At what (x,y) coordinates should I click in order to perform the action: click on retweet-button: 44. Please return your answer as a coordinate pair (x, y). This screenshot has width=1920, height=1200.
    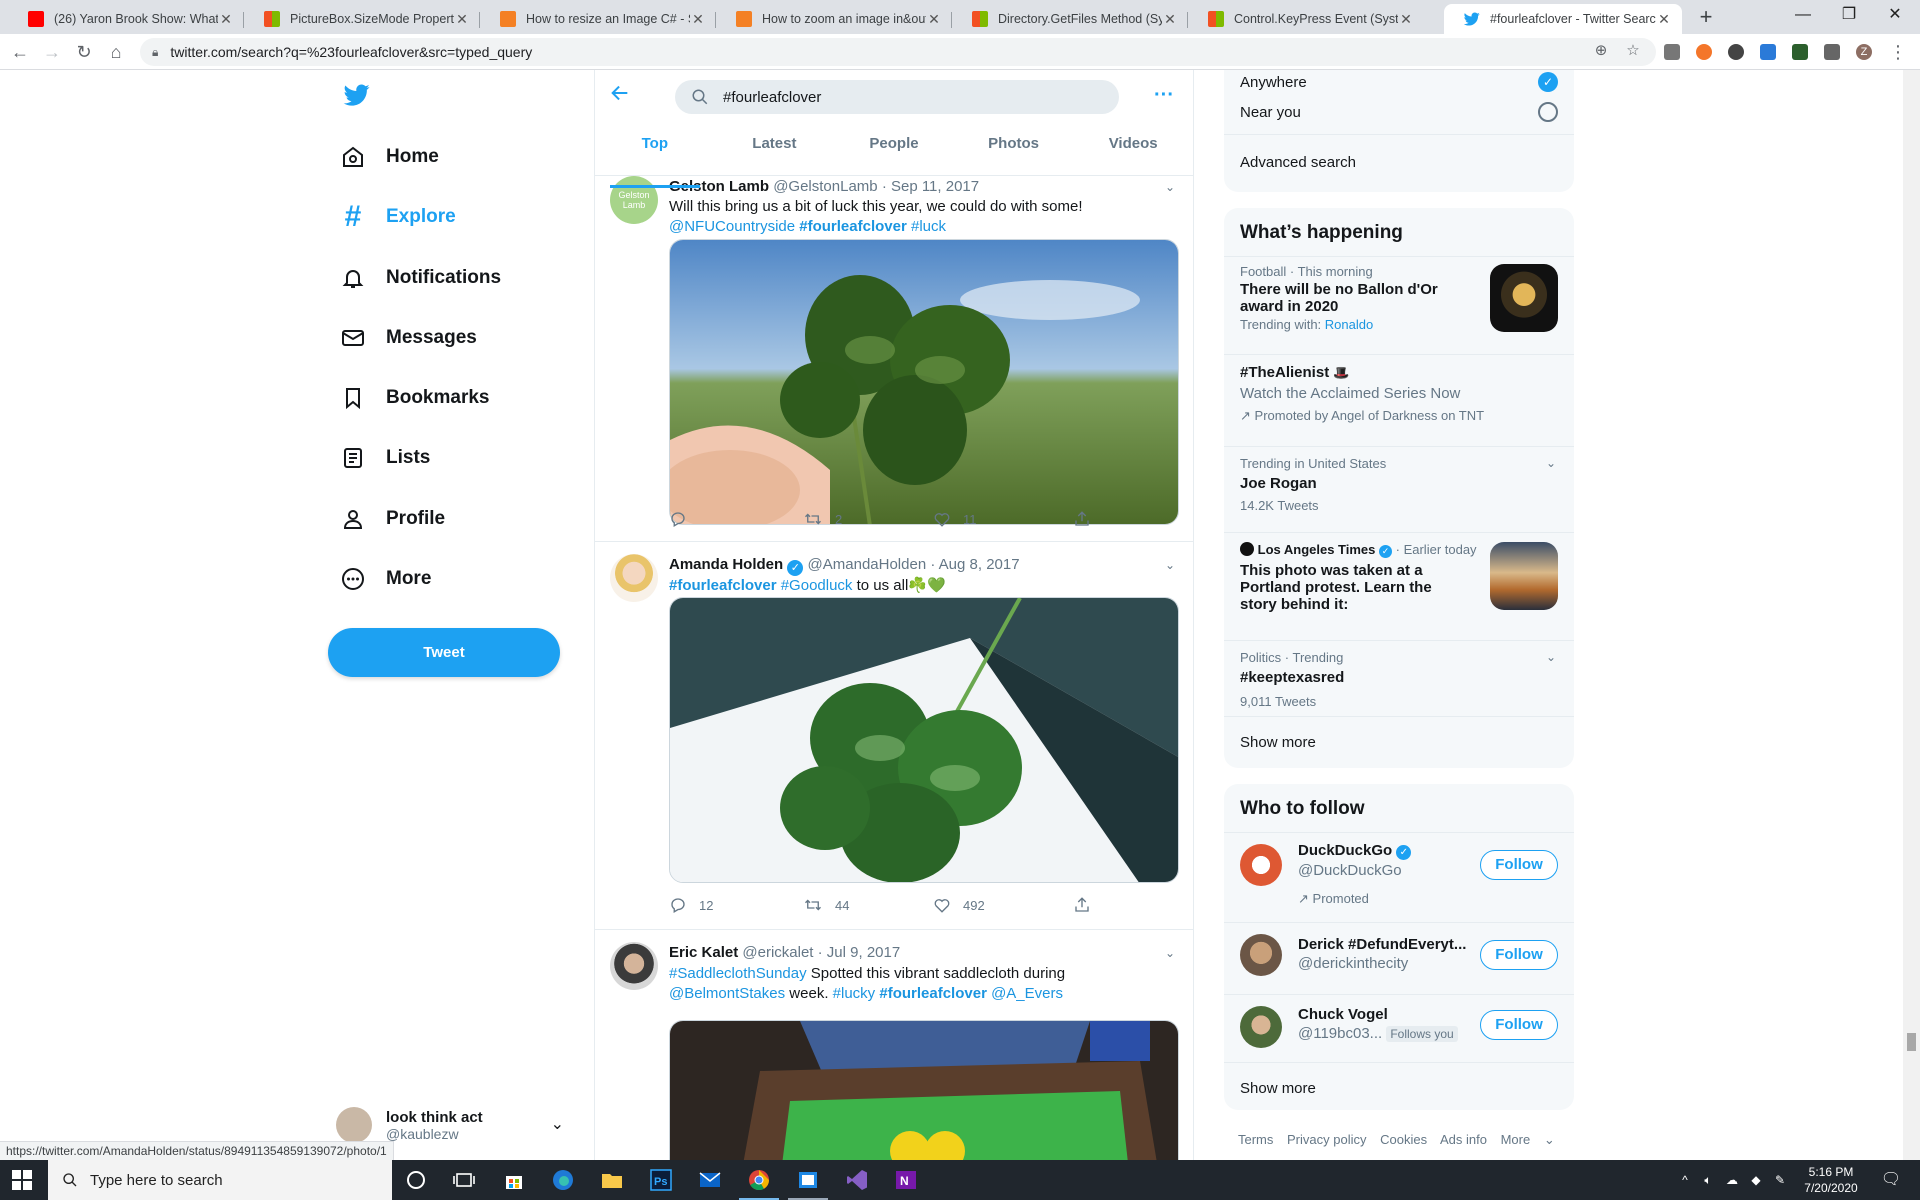
    Looking at the image, I should click on (826, 905).